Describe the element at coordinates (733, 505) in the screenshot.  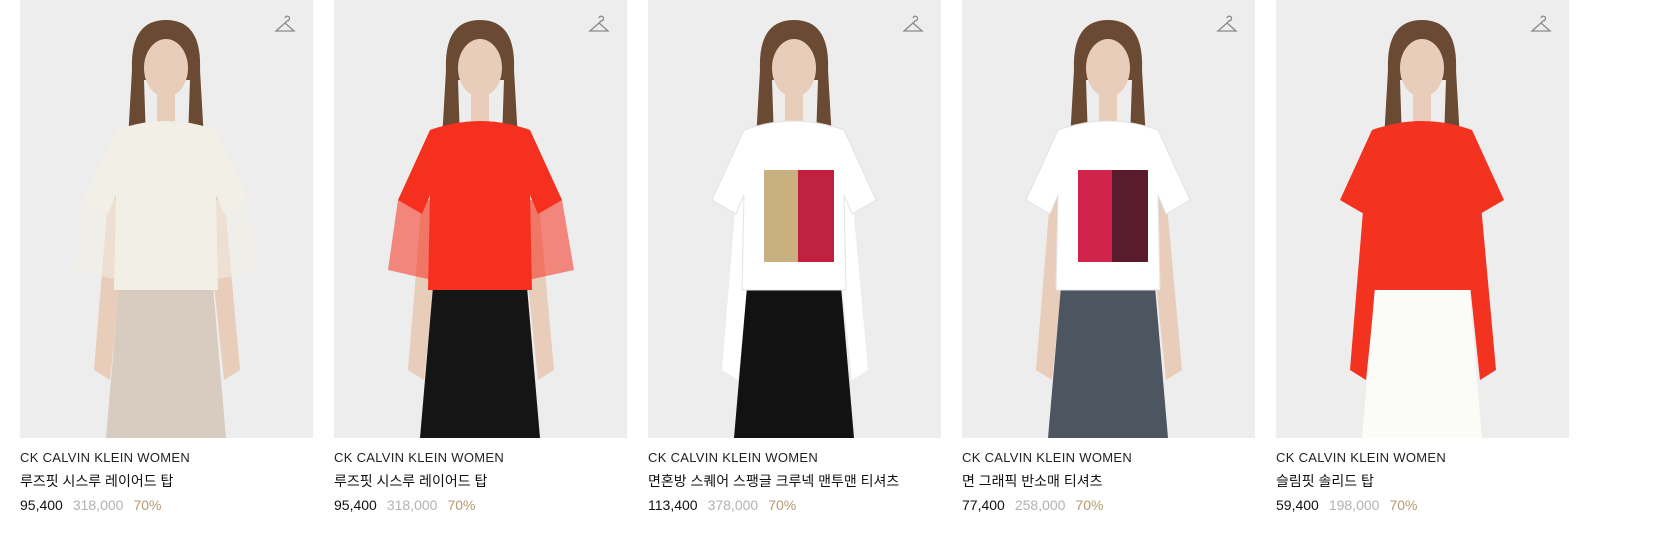
I see `original-price: 378,000` at that location.